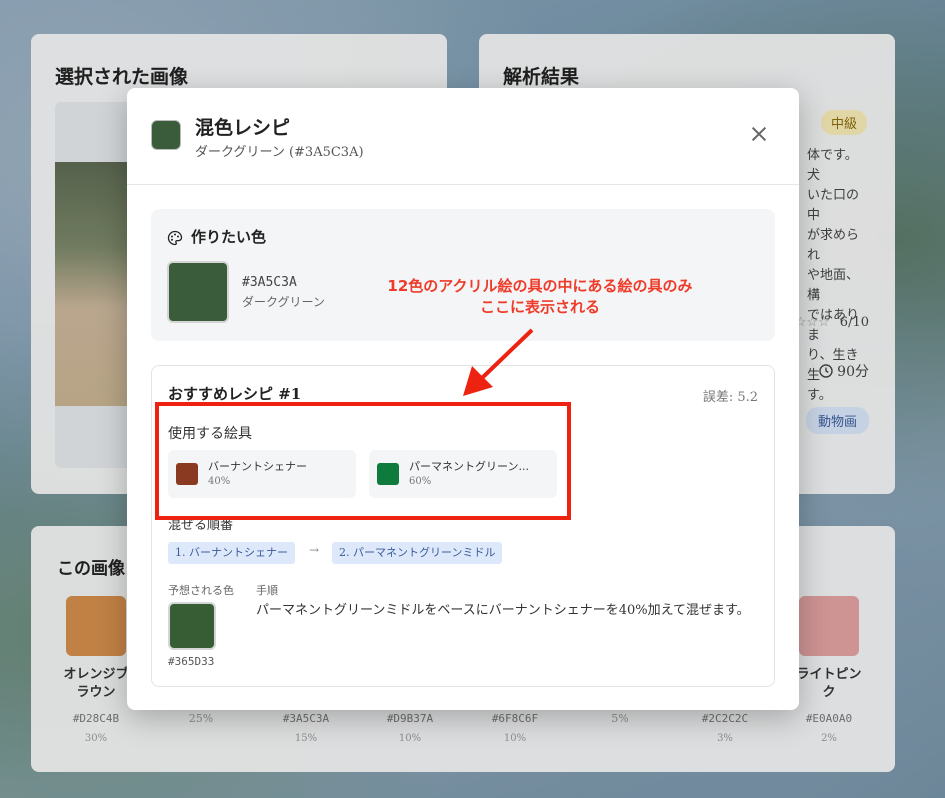  What do you see at coordinates (201, 590) in the screenshot?
I see `expected-color-label: 予想される色` at bounding box center [201, 590].